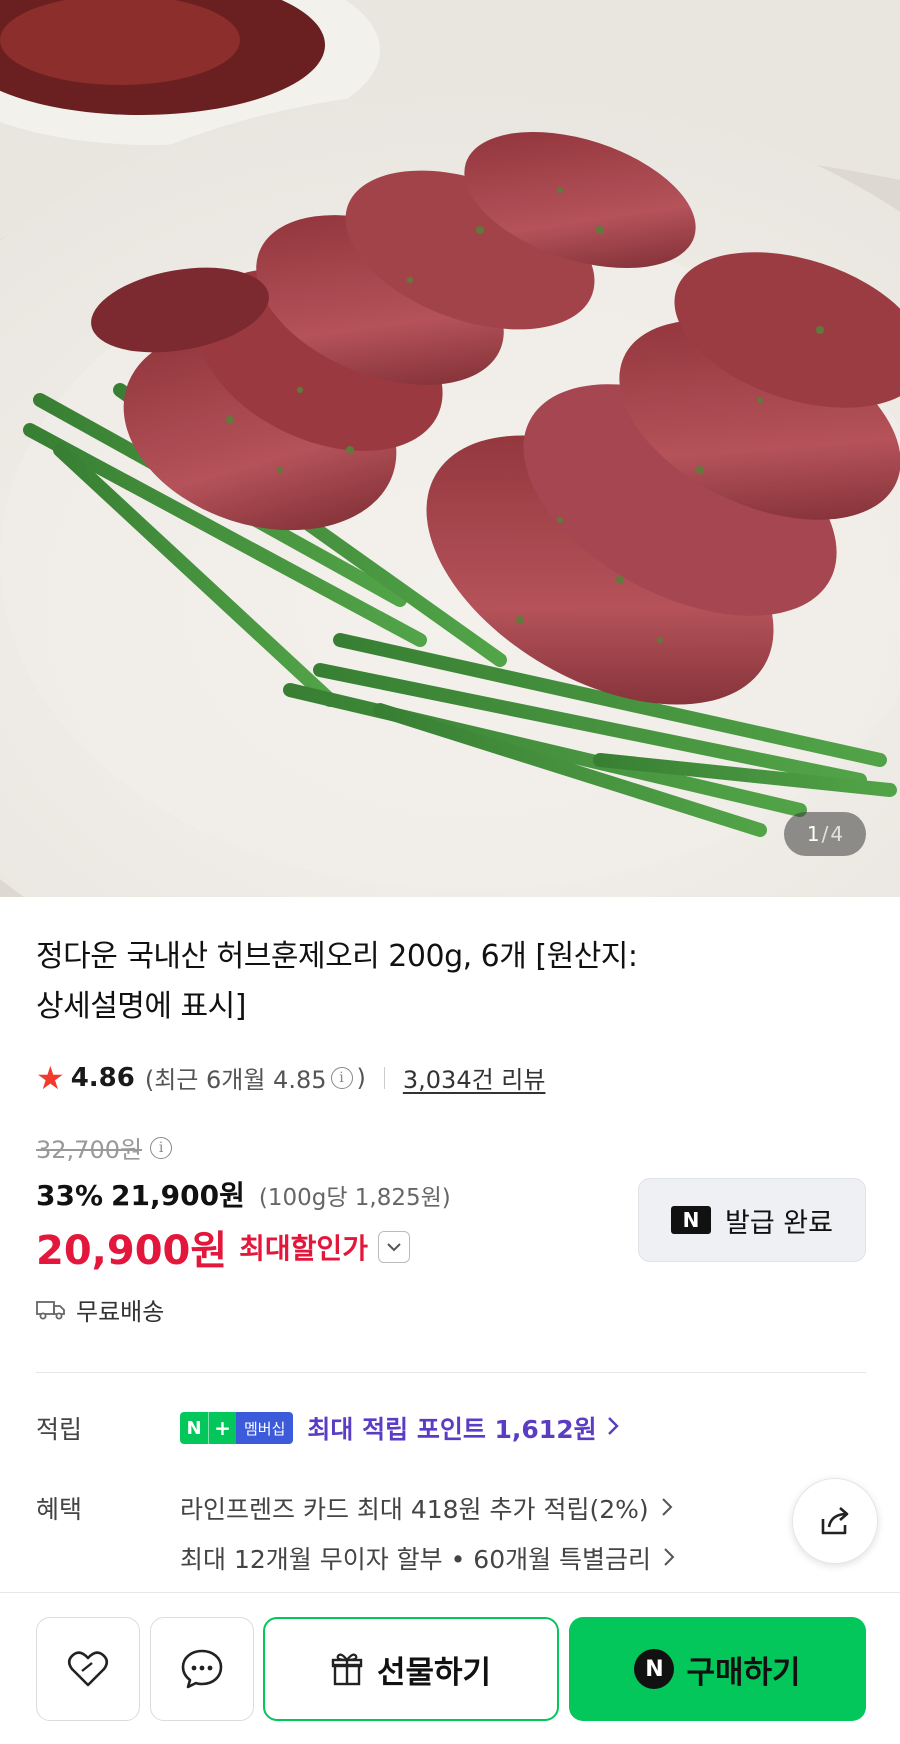 Image resolution: width=900 pixels, height=1744 pixels. I want to click on rating-recent-close: ), so click(361, 1077).